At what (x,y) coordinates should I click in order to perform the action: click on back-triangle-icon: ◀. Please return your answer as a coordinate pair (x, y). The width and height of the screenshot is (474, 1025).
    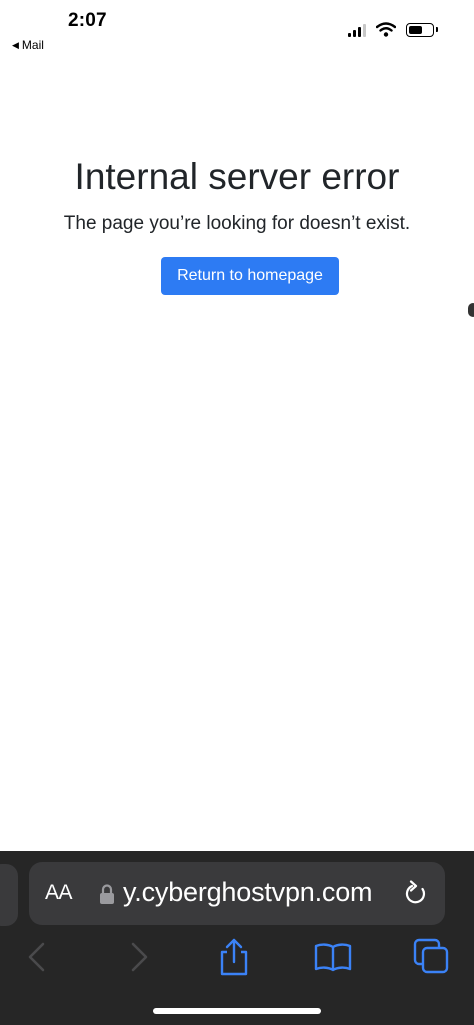
    Looking at the image, I should click on (15, 44).